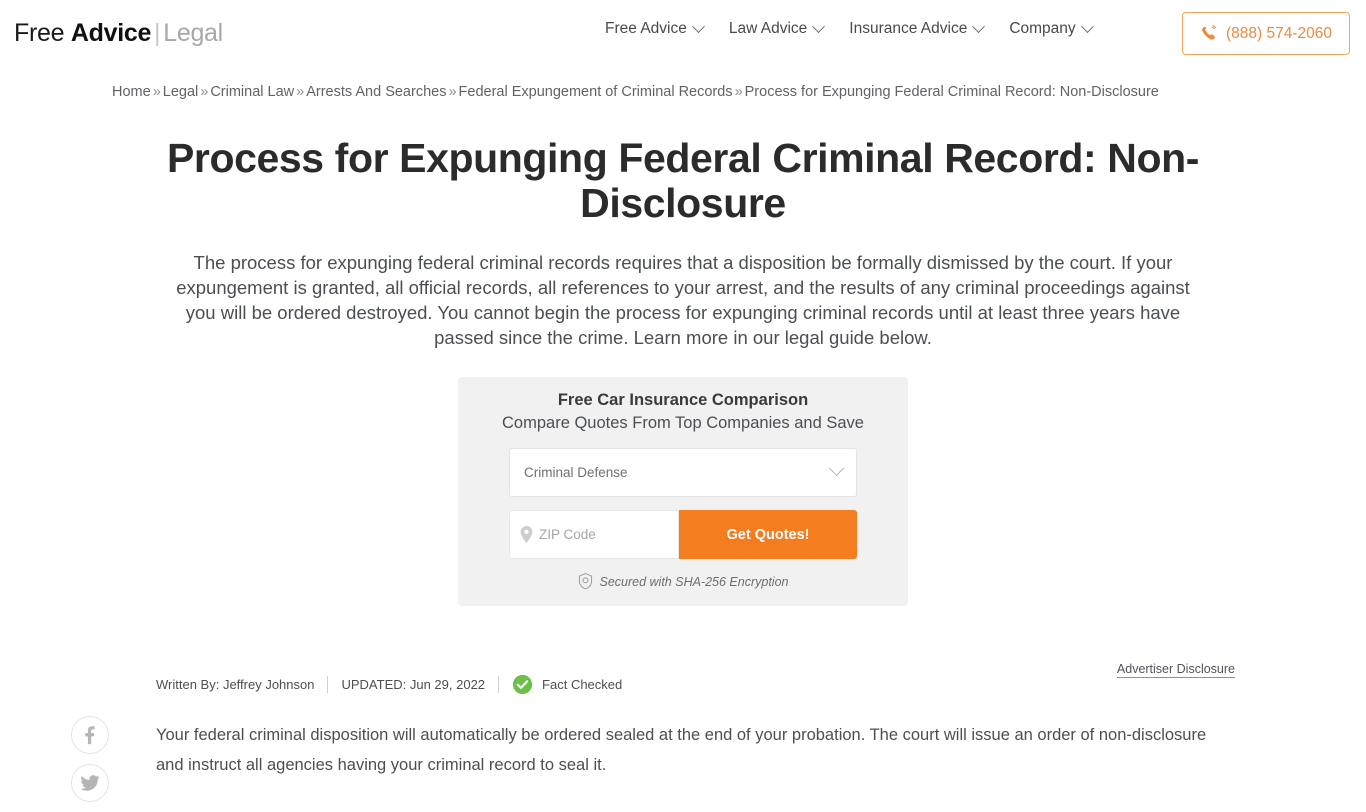 Image resolution: width=1366 pixels, height=812 pixels. I want to click on check-circle-icon, so click(522, 684).